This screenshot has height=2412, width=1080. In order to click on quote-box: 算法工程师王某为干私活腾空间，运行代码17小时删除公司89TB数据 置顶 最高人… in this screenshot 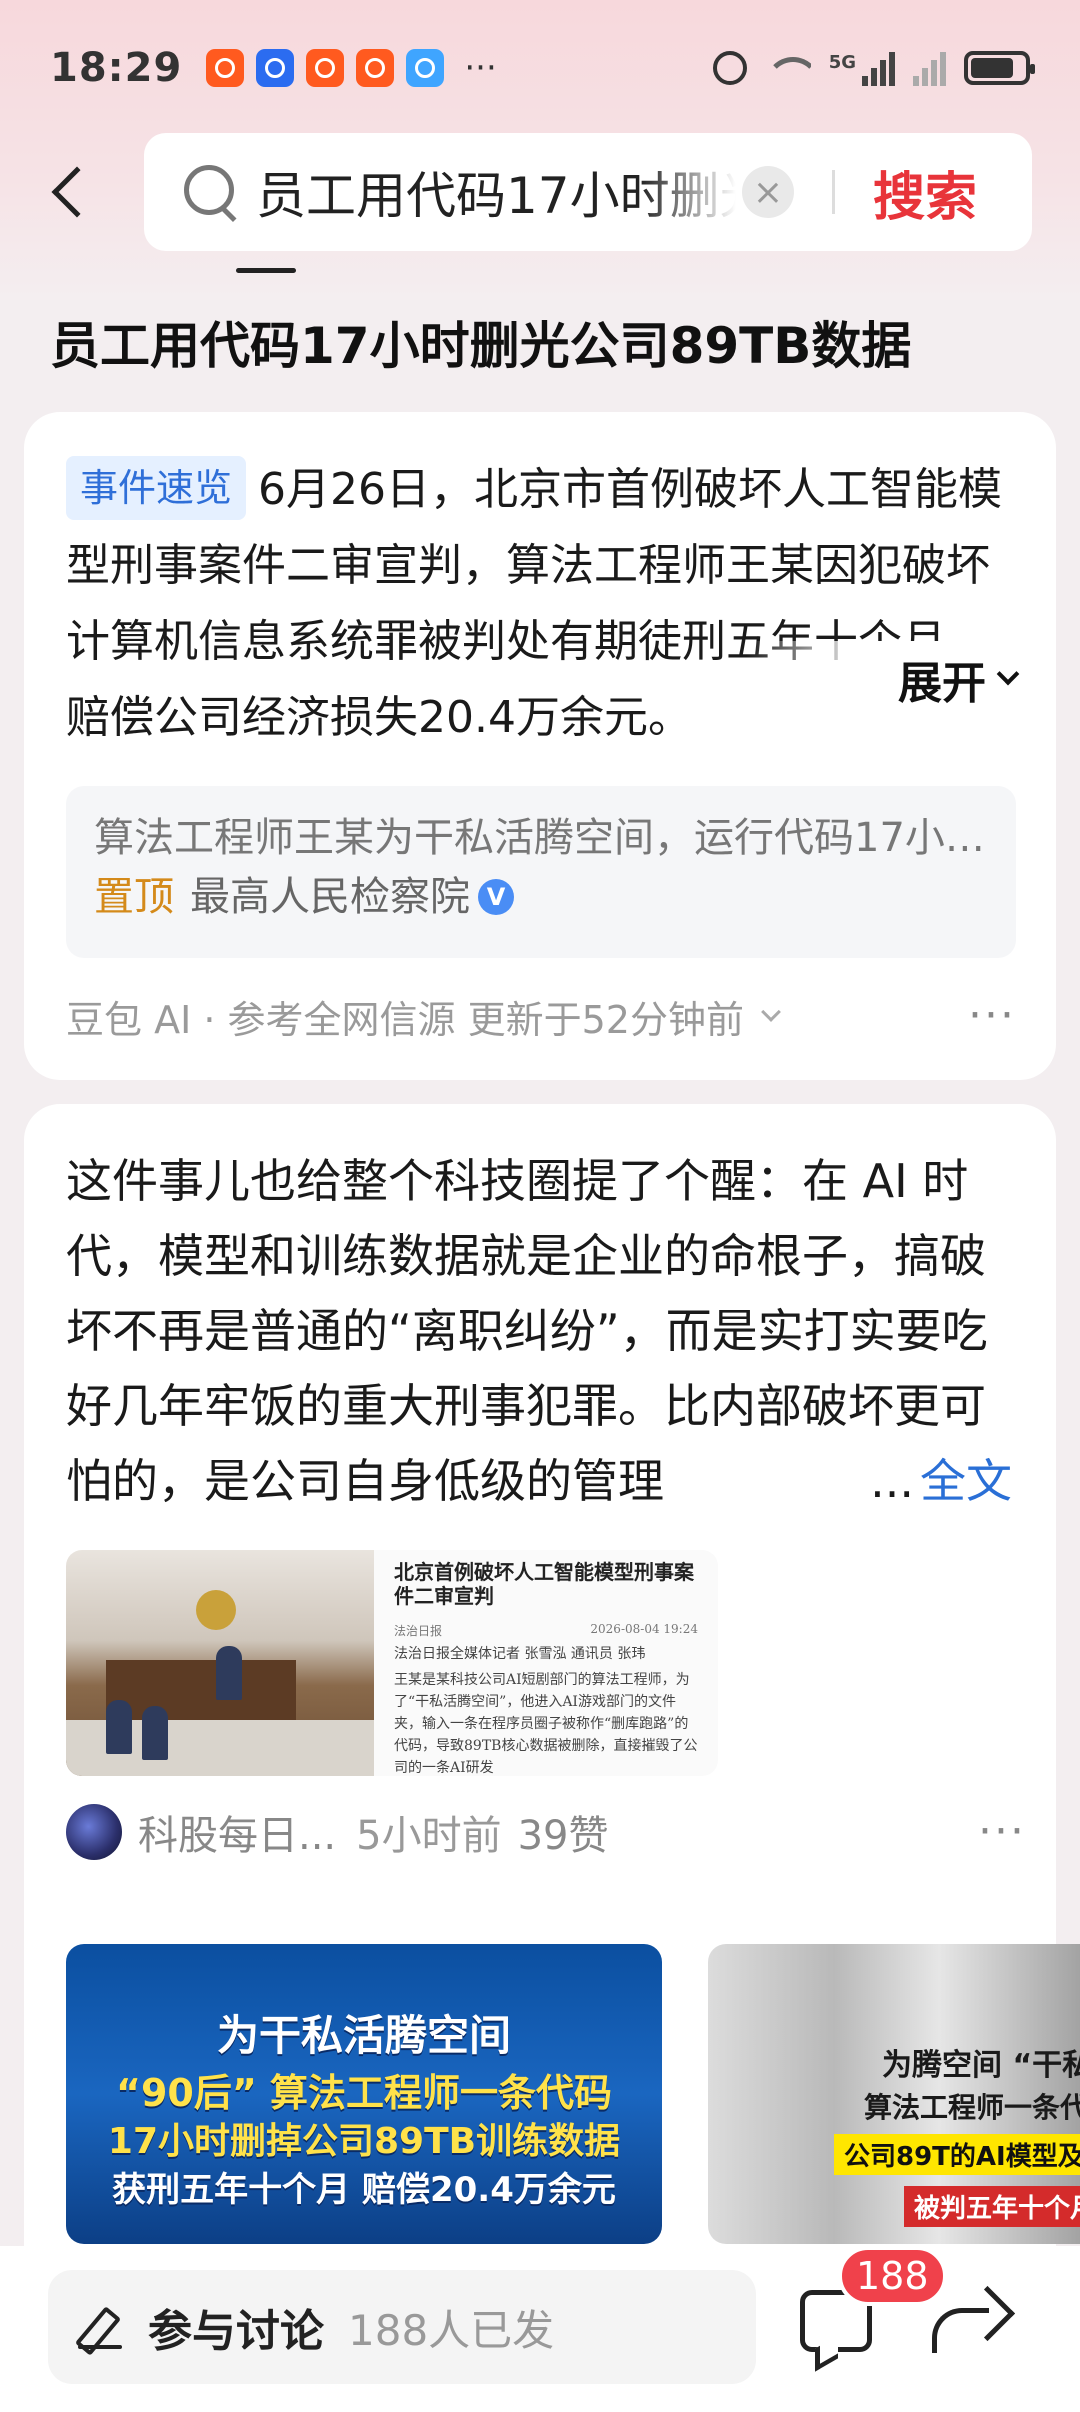, I will do `click(541, 872)`.